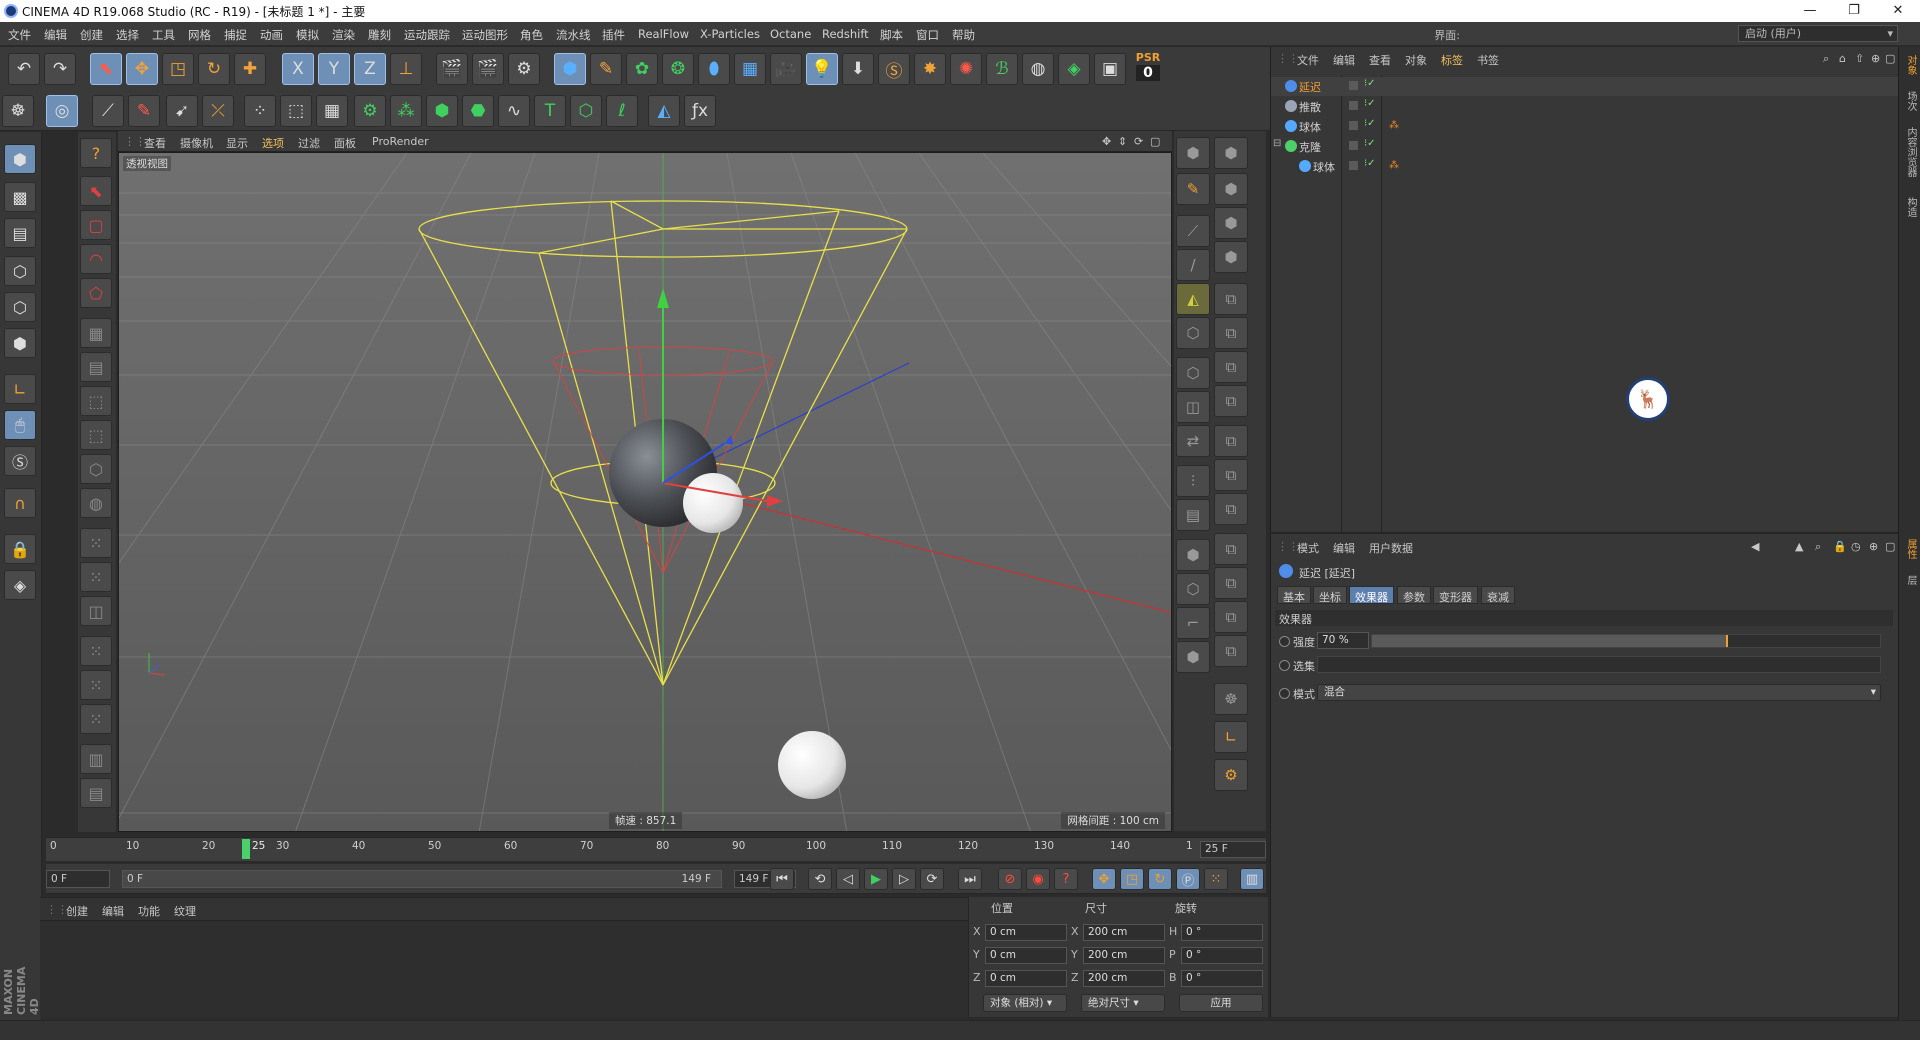 The height and width of the screenshot is (1040, 1920). Describe the element at coordinates (1231, 509) in the screenshot. I see `deformer-7-icon: ⧉` at that location.